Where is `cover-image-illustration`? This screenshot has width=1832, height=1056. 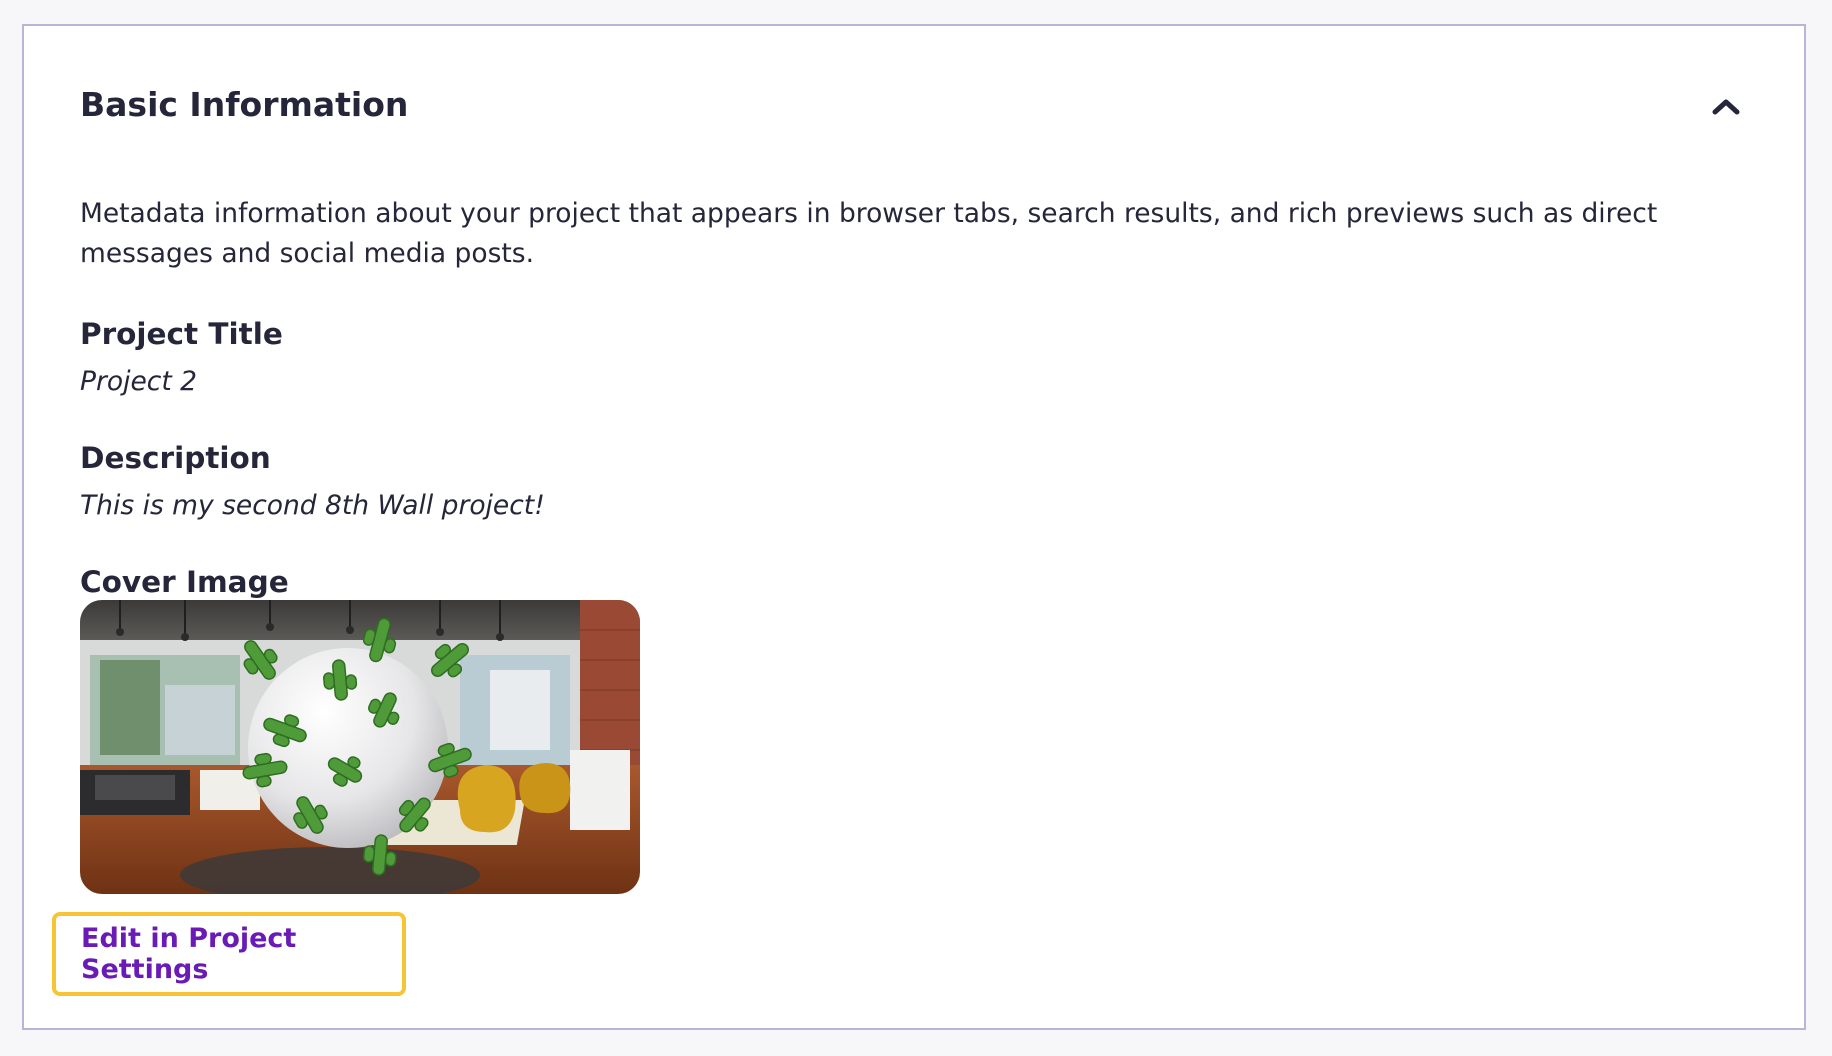 cover-image-illustration is located at coordinates (360, 747).